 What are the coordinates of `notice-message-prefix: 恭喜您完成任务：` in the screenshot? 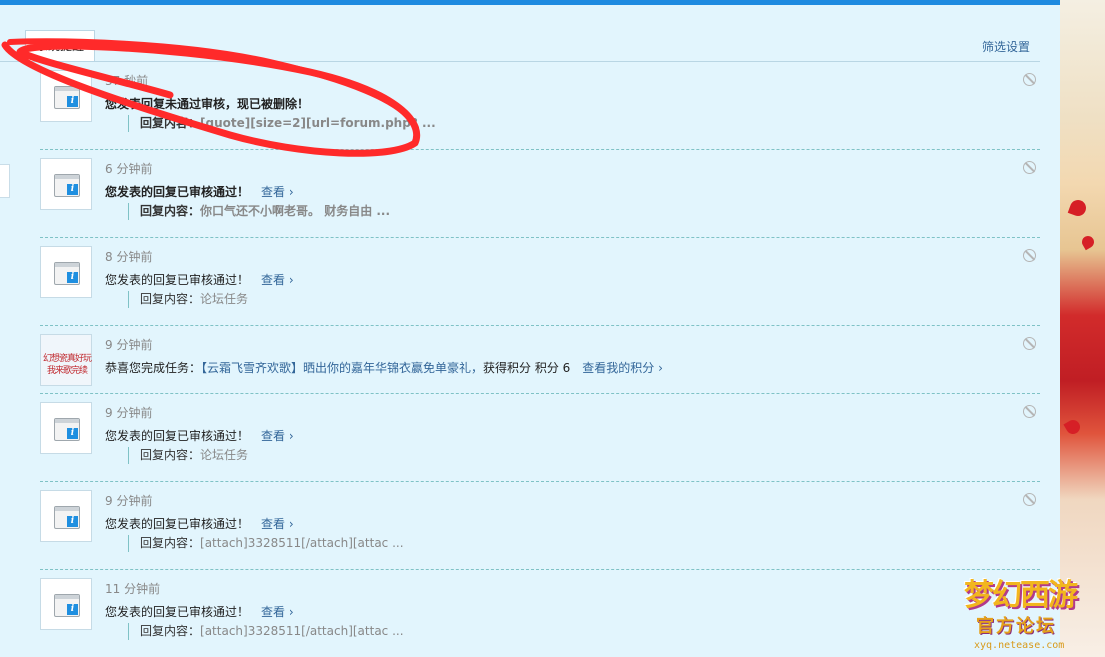 It's located at (153, 368).